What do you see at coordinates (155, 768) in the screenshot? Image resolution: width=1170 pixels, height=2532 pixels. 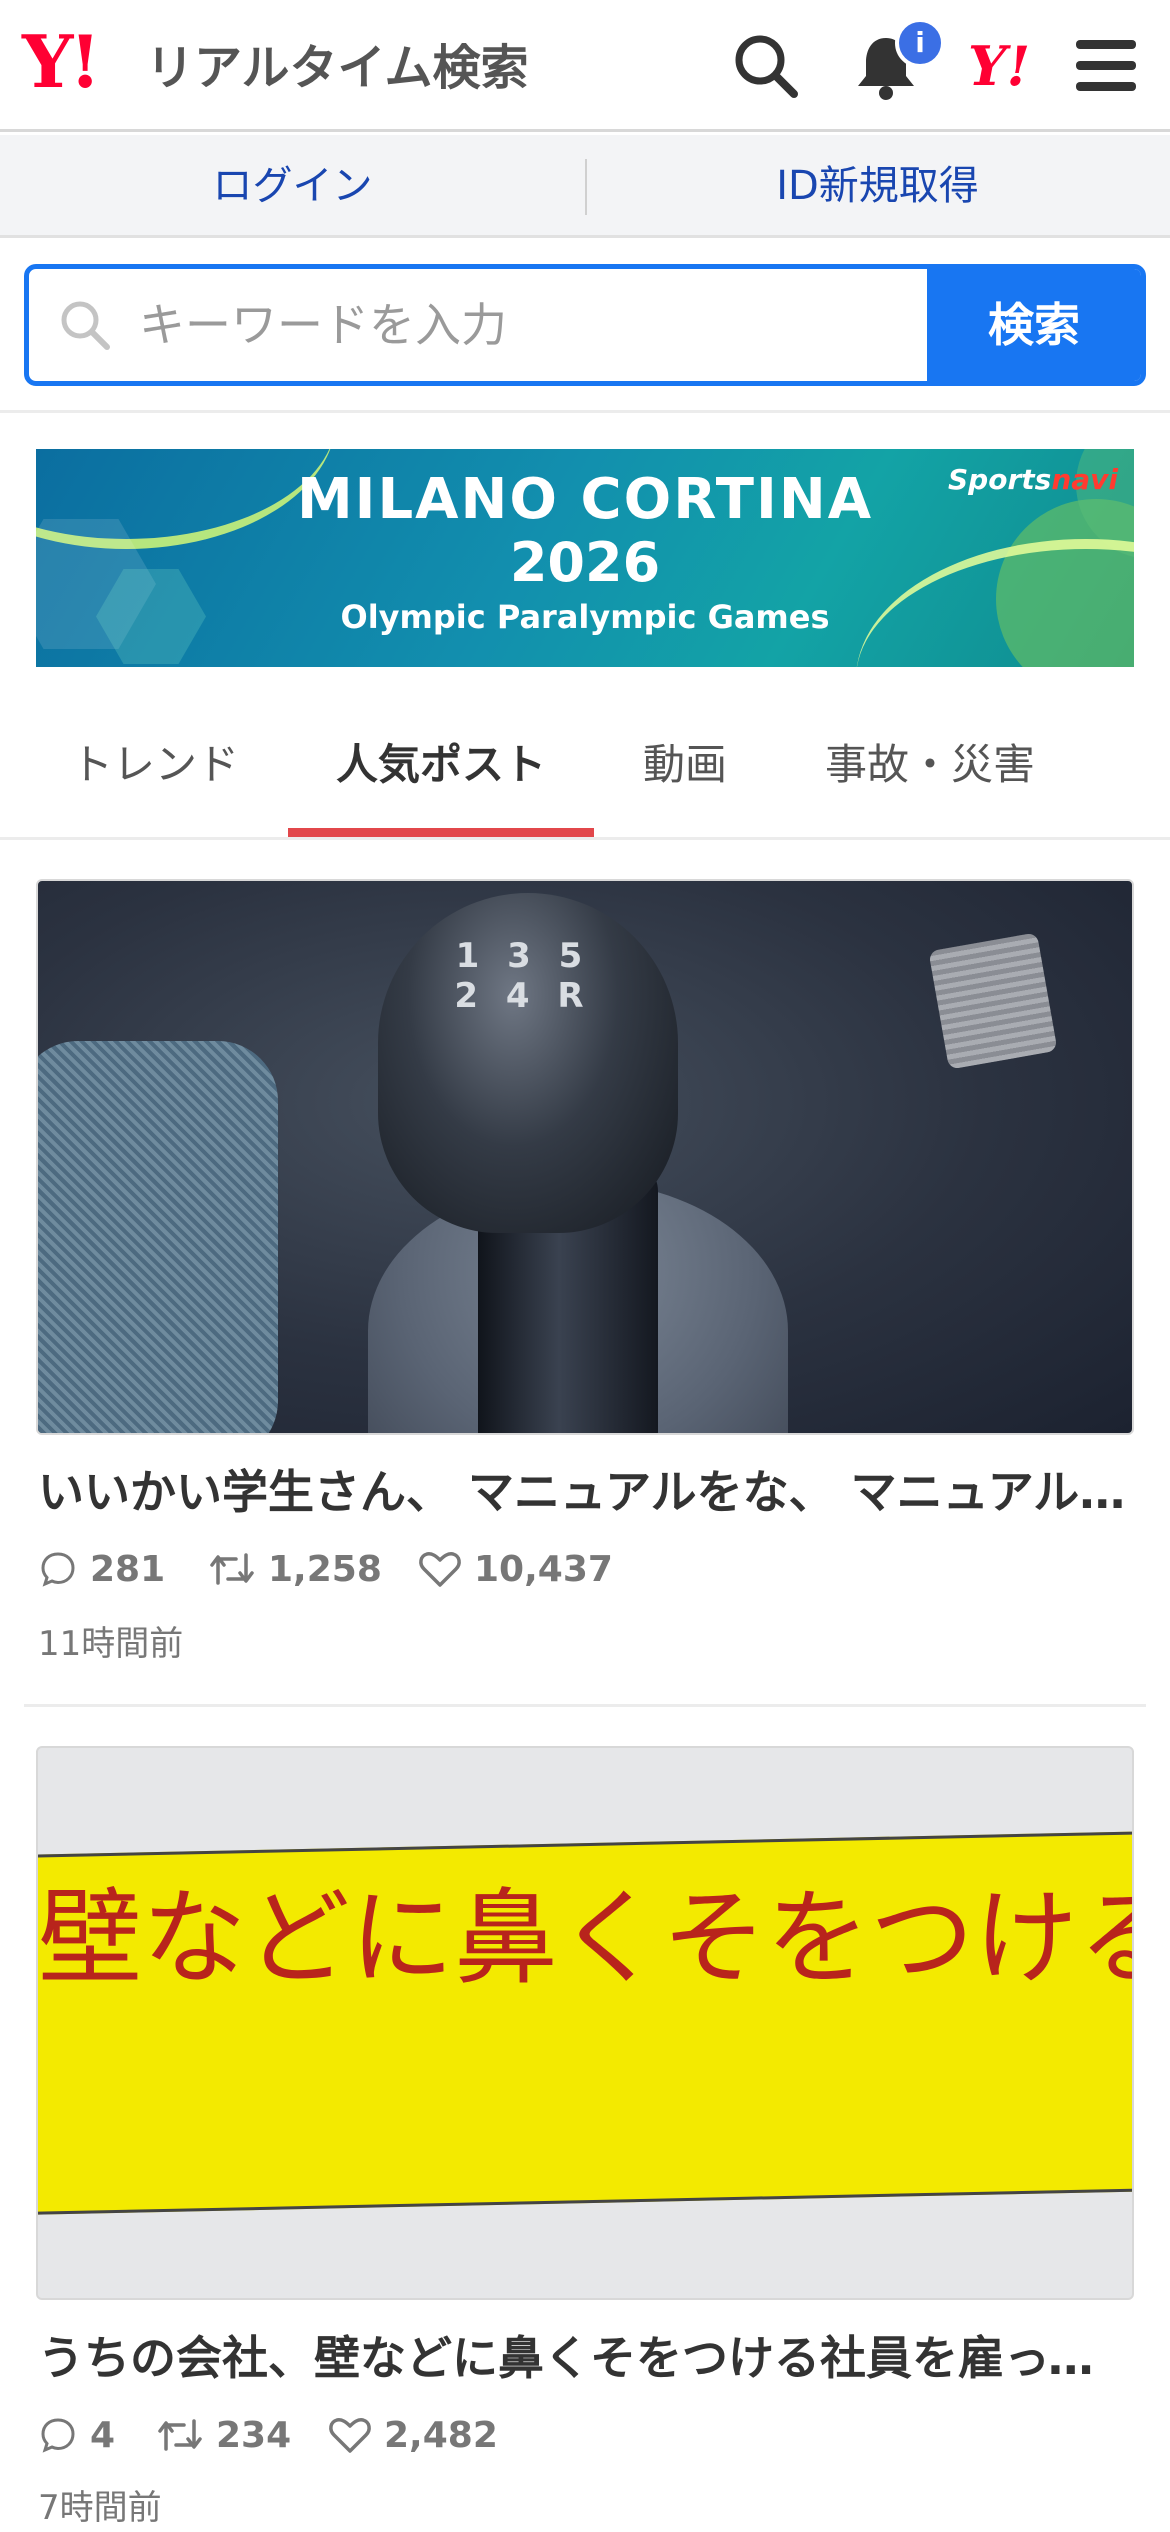 I see `tab-trend: トレンド` at bounding box center [155, 768].